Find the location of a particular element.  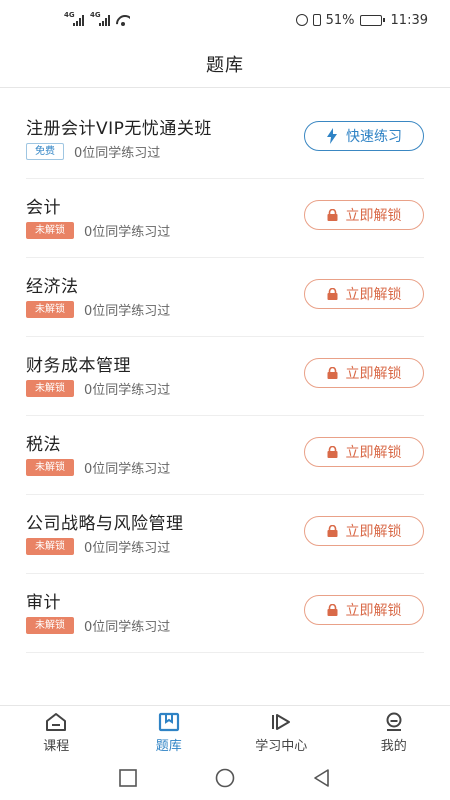

status-right: 51% 11:39 is located at coordinates (361, 20).